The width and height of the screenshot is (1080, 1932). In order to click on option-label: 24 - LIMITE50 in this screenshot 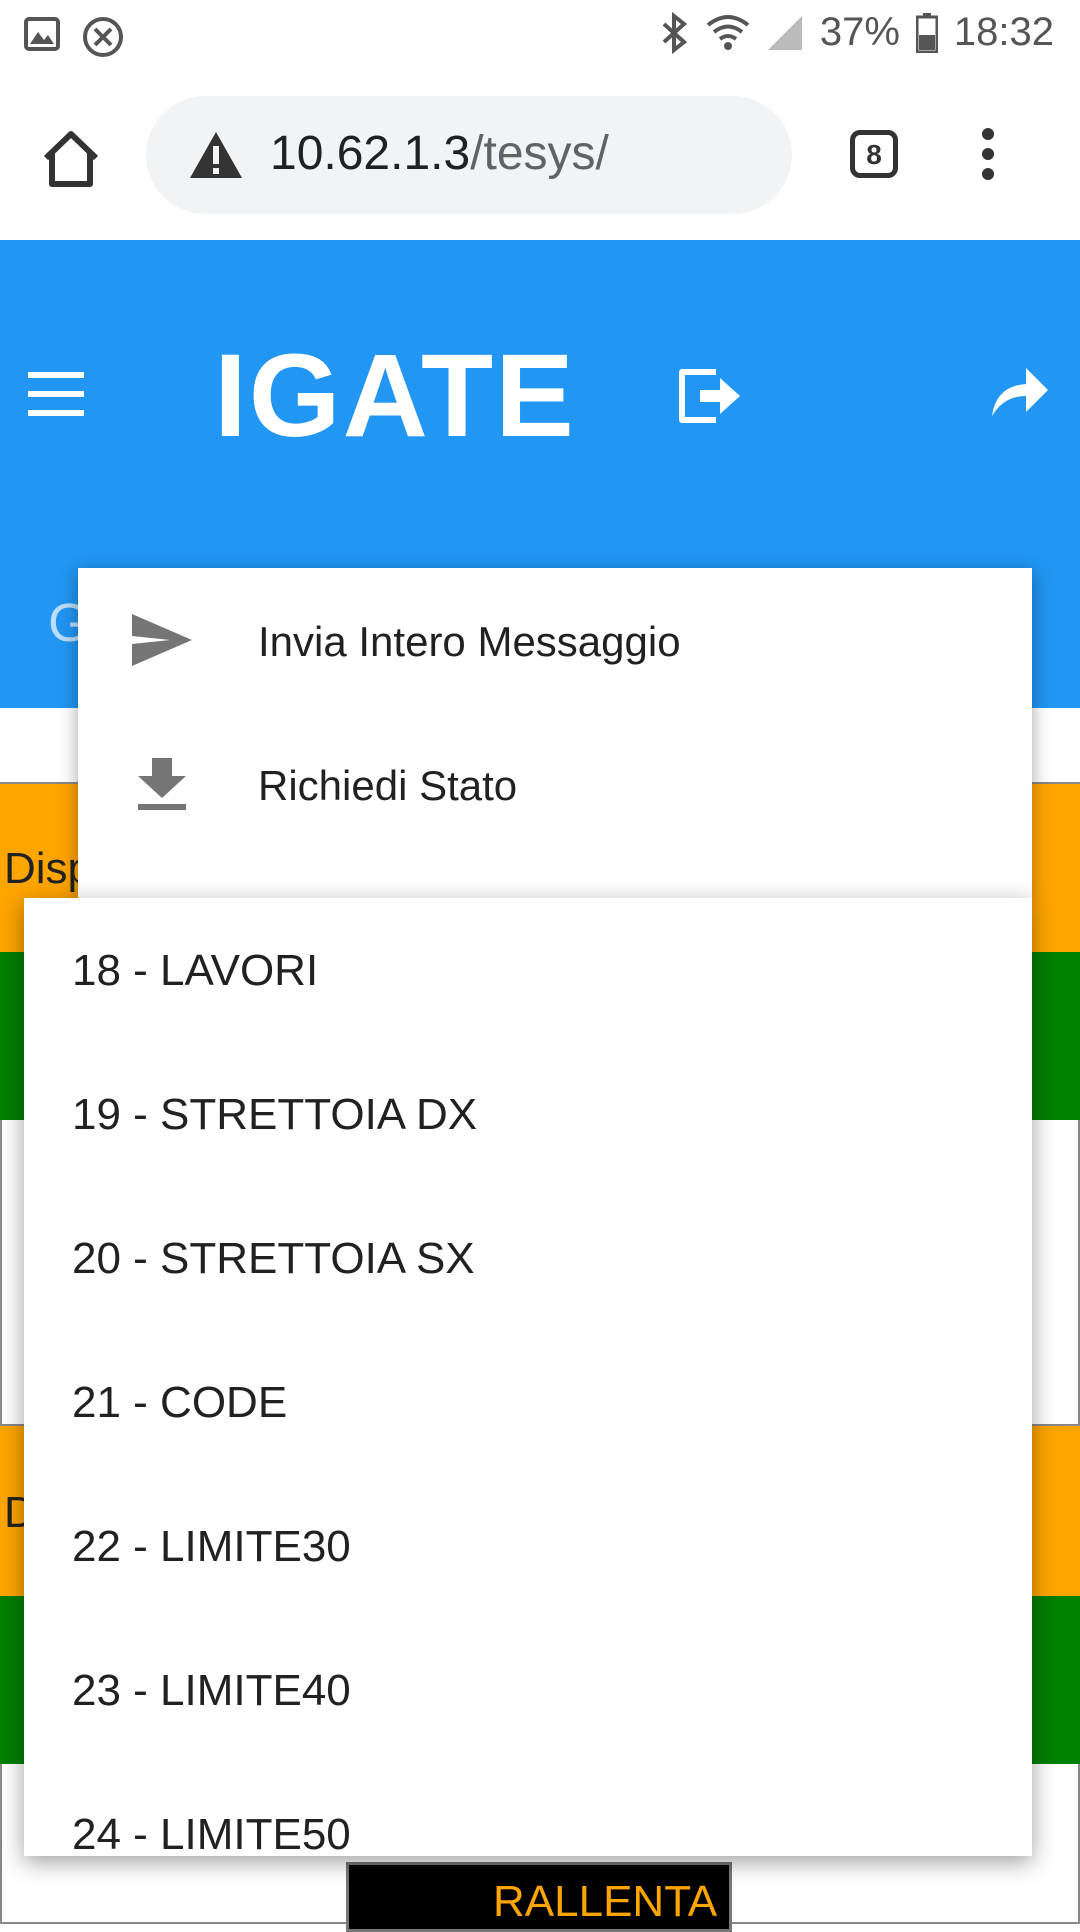, I will do `click(211, 1833)`.